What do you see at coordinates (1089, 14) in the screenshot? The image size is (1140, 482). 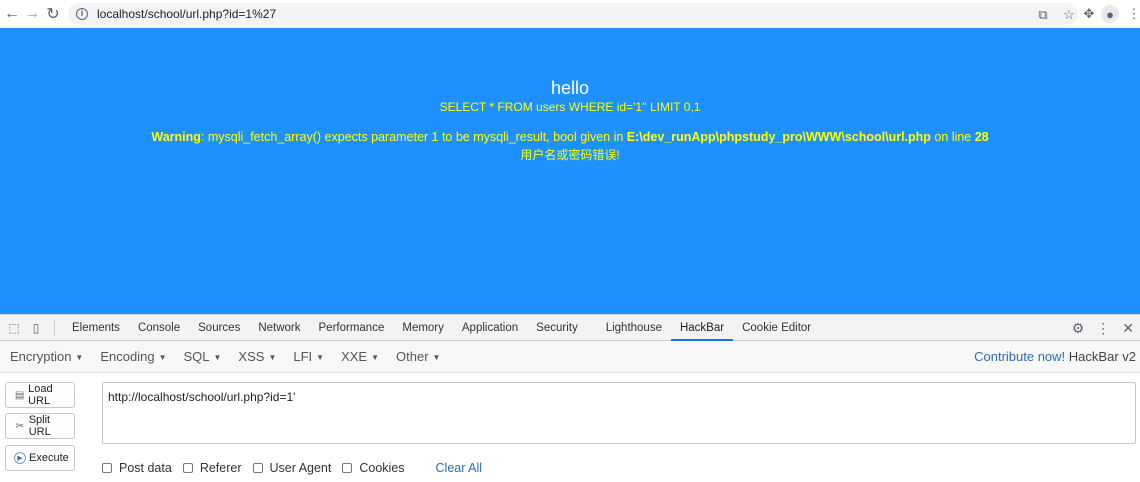 I see `extensions-icon: ✥` at bounding box center [1089, 14].